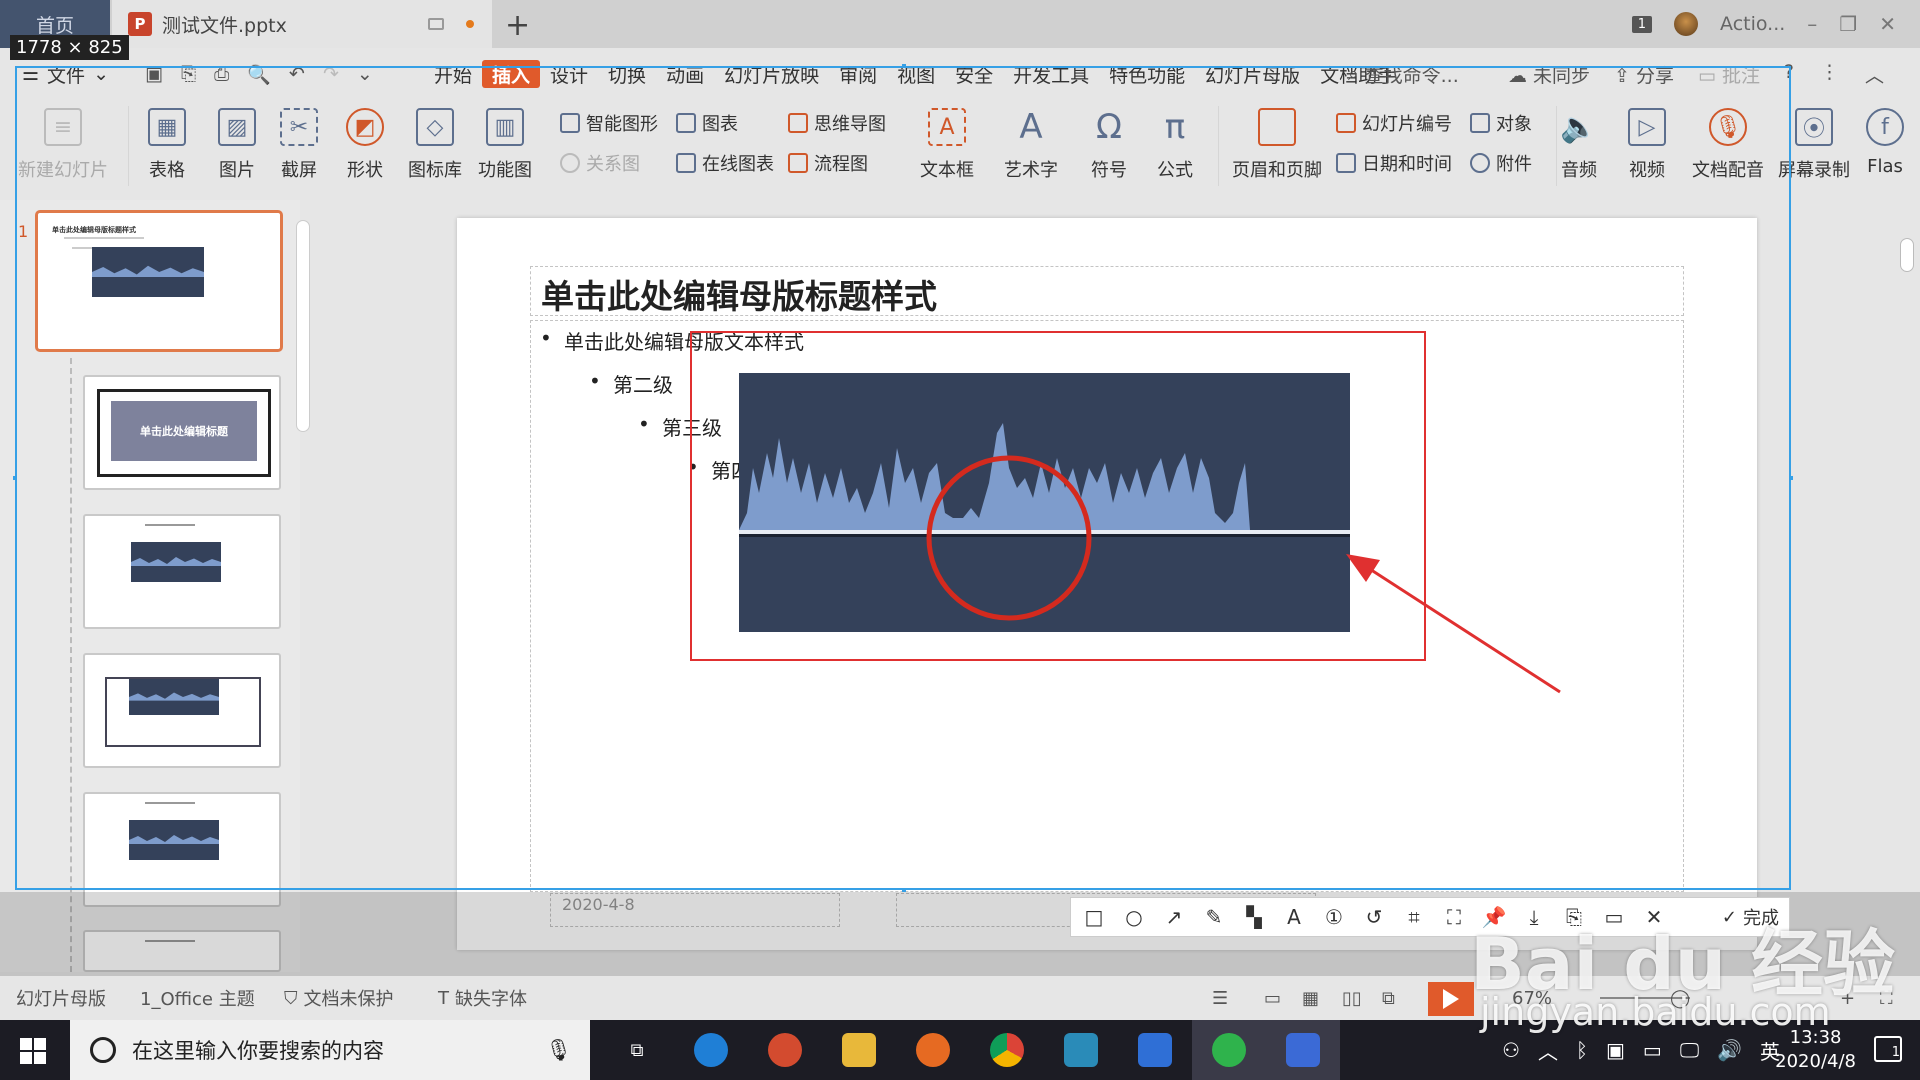  I want to click on mosaic-tool-icon: ▚, so click(1254, 917).